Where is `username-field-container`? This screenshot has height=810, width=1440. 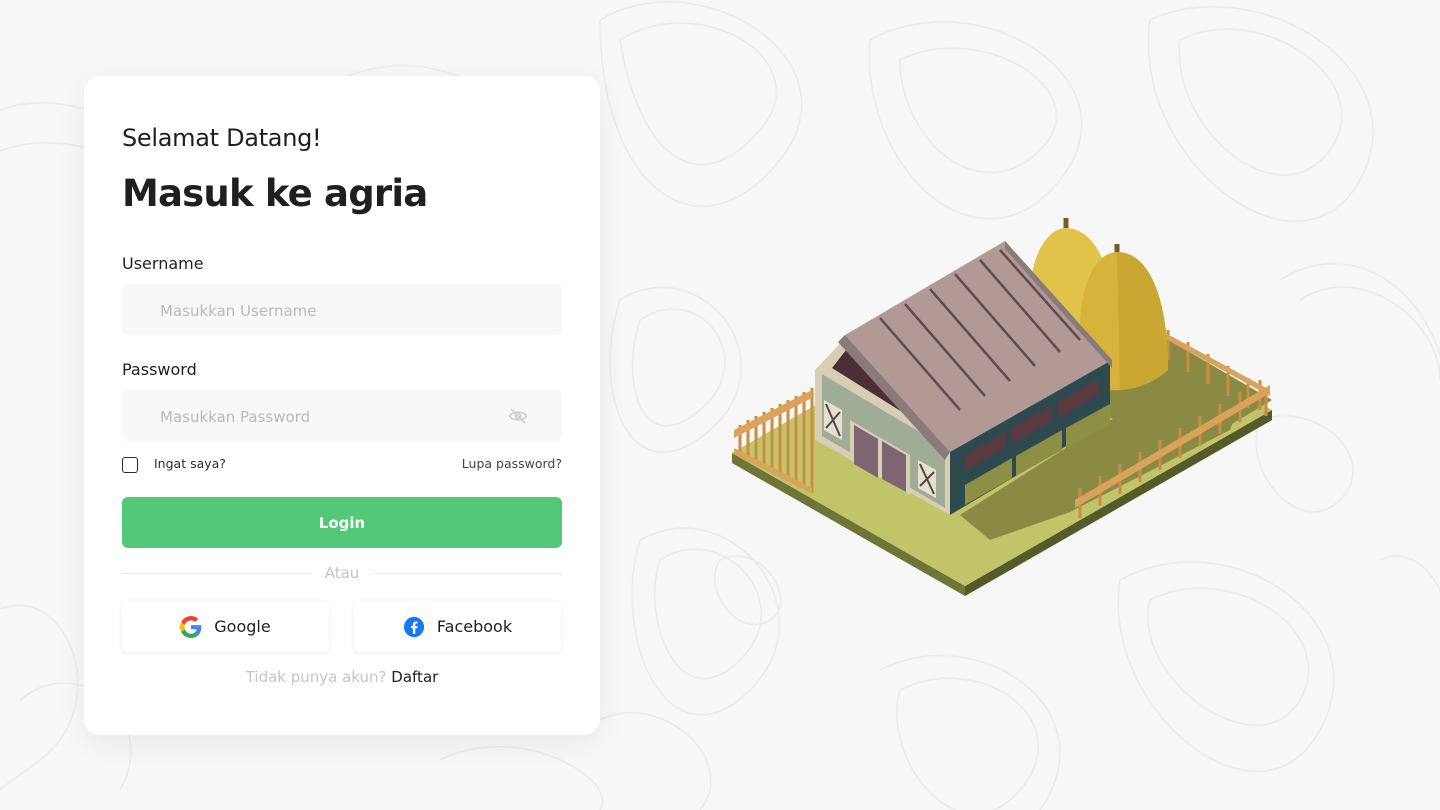
username-field-container is located at coordinates (342, 310).